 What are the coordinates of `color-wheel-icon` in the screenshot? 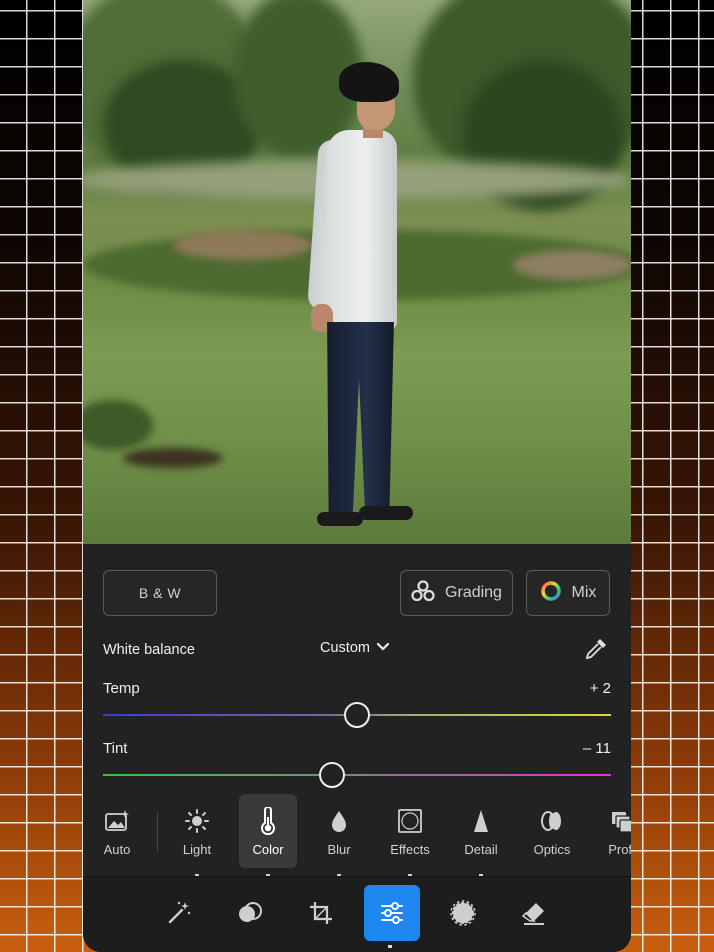 It's located at (551, 593).